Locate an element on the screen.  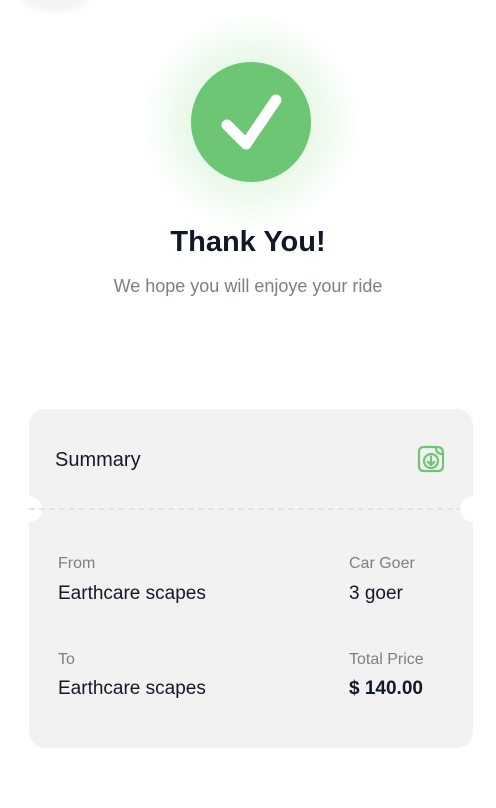
from-value: Earthcare scapes is located at coordinates (132, 593).